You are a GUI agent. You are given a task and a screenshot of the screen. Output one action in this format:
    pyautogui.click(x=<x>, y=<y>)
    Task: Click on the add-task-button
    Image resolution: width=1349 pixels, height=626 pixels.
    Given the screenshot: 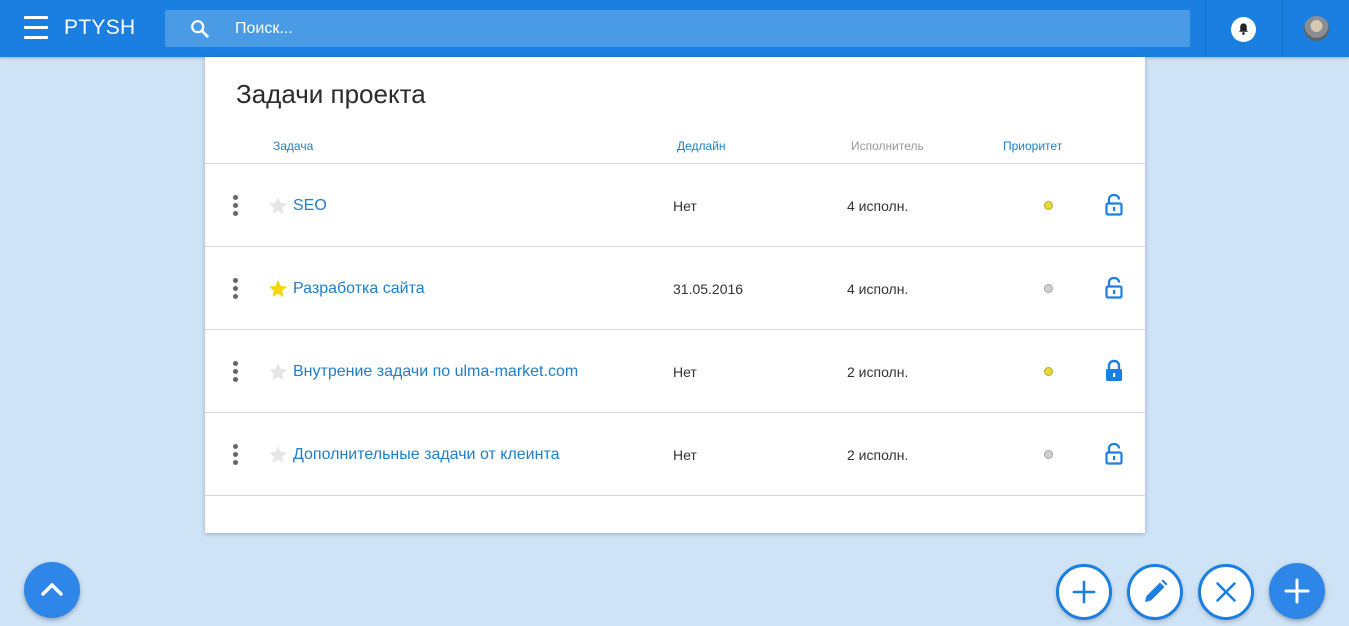 What is the action you would take?
    pyautogui.click(x=1297, y=591)
    